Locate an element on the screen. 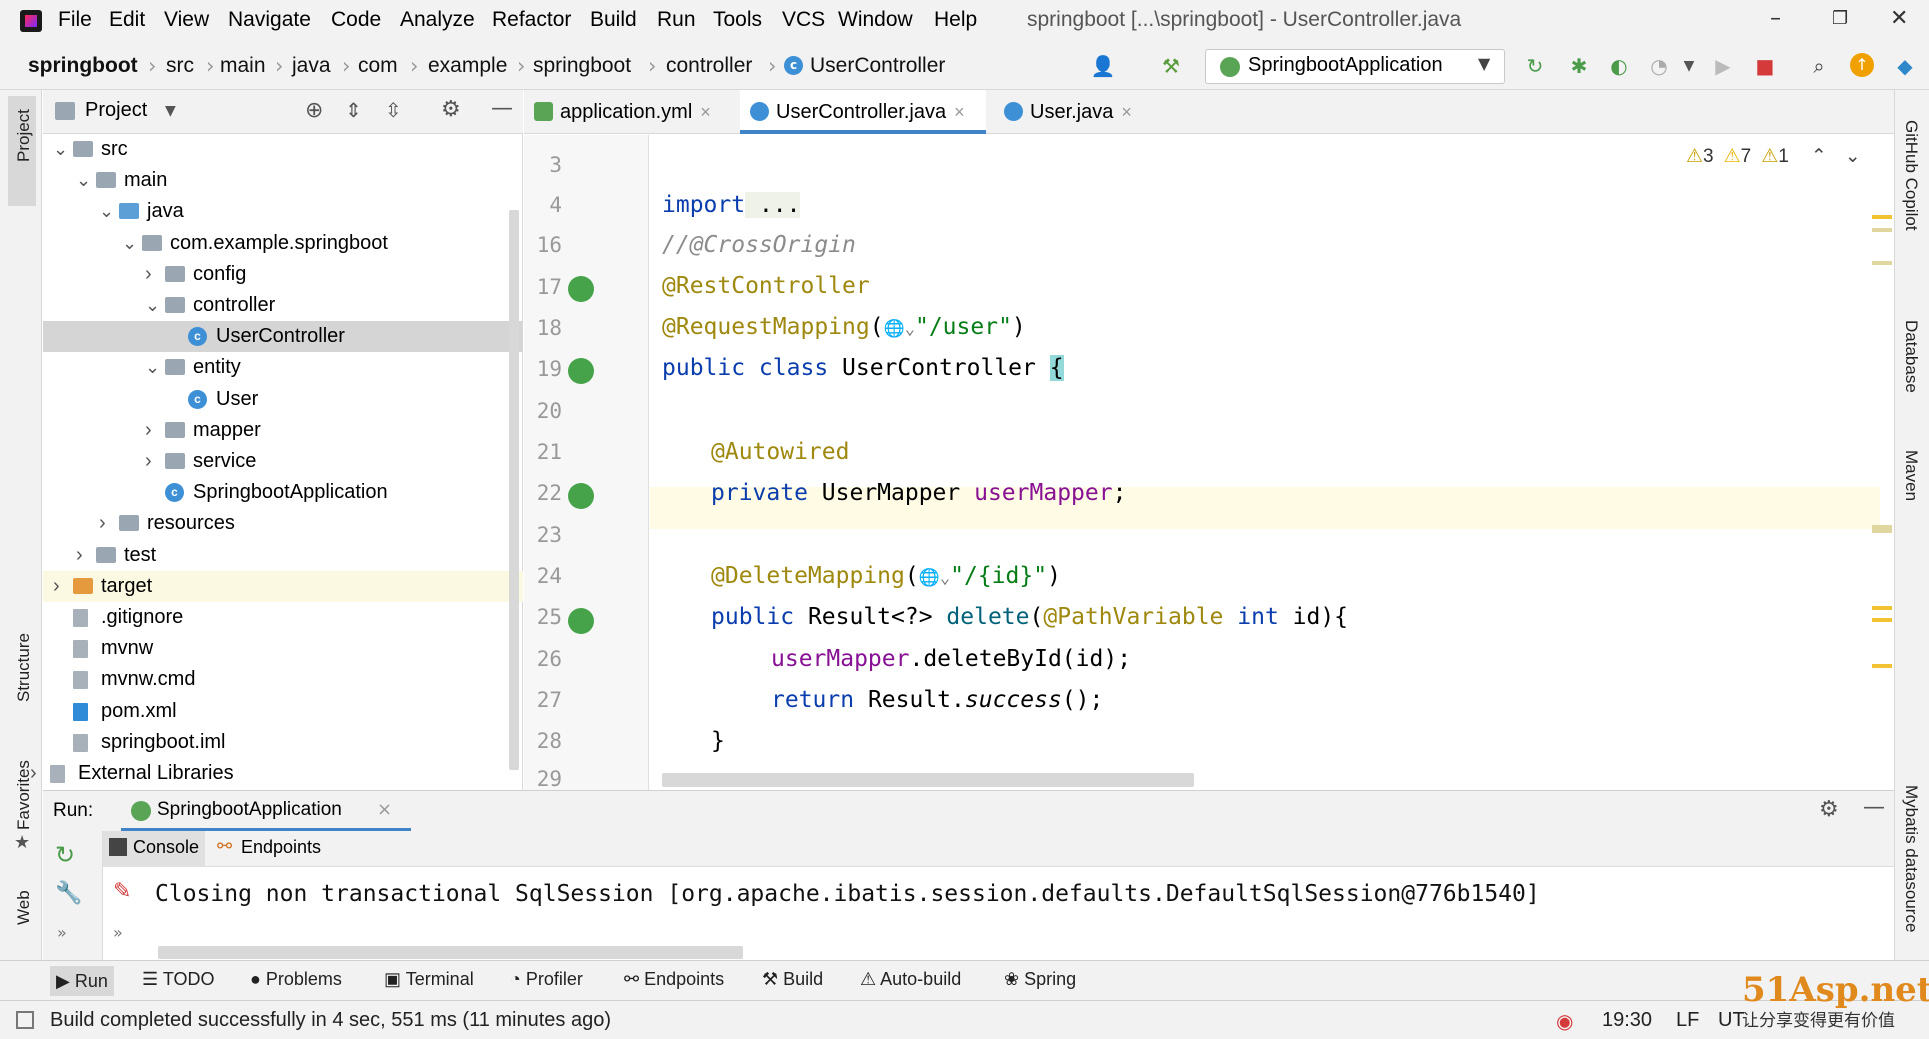  file-encoding: UT is located at coordinates (1731, 1020).